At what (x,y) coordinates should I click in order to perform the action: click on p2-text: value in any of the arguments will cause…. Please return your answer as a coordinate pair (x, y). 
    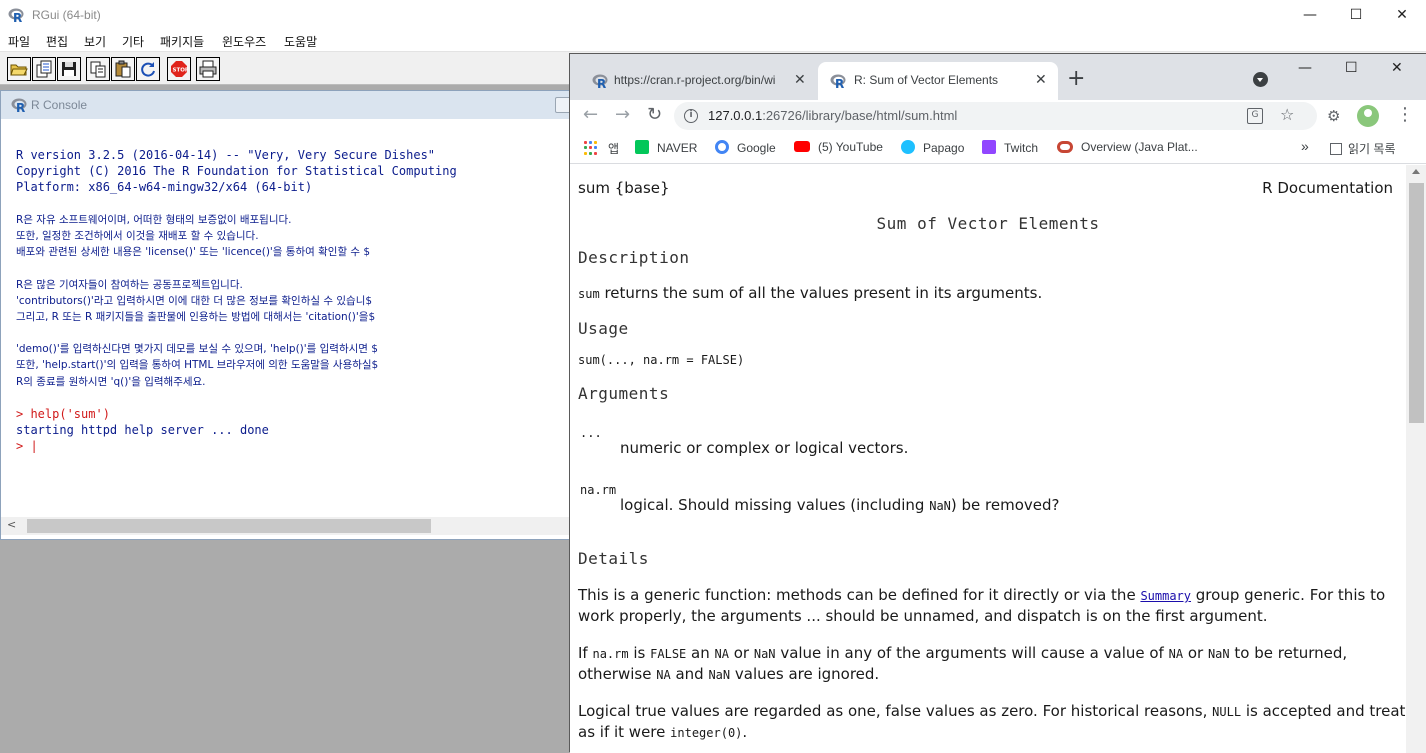
    Looking at the image, I should click on (972, 653).